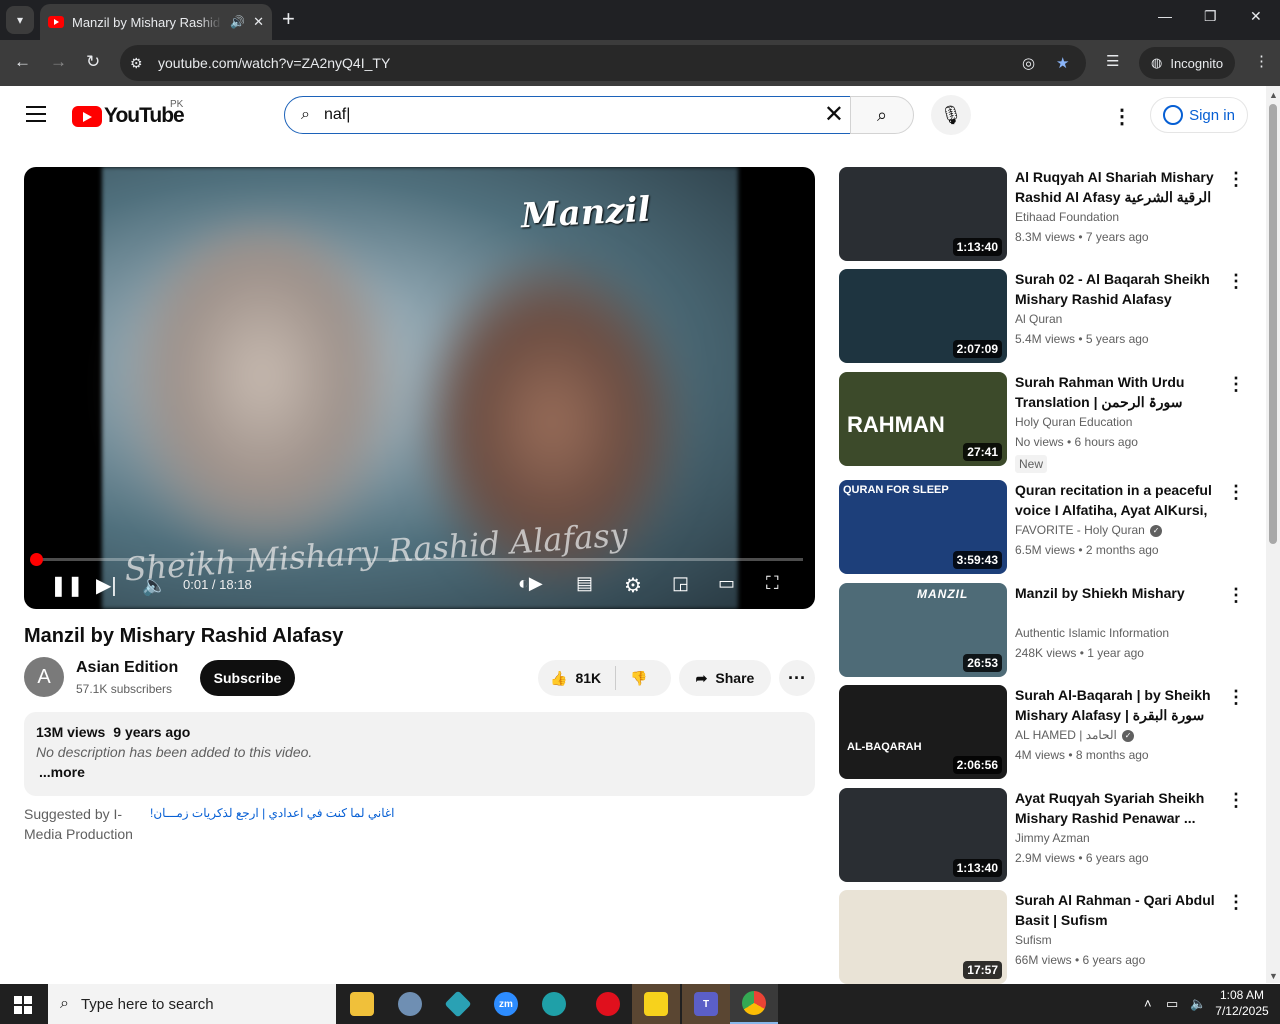 The image size is (1280, 1024). Describe the element at coordinates (1261, 61) in the screenshot. I see `browser-menu-icon: ⋮` at that location.